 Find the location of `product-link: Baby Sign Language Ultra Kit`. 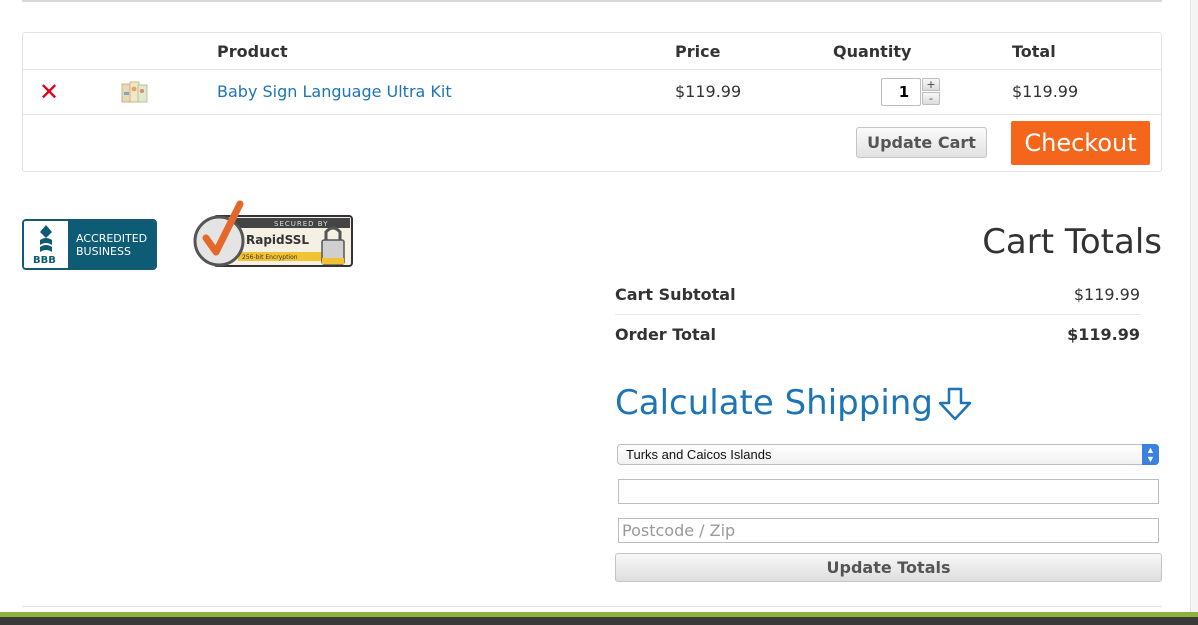

product-link: Baby Sign Language Ultra Kit is located at coordinates (334, 91).